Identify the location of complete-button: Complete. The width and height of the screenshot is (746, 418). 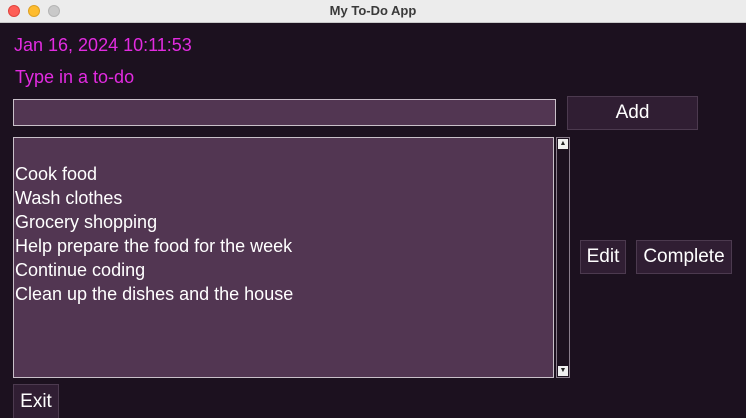
(684, 257).